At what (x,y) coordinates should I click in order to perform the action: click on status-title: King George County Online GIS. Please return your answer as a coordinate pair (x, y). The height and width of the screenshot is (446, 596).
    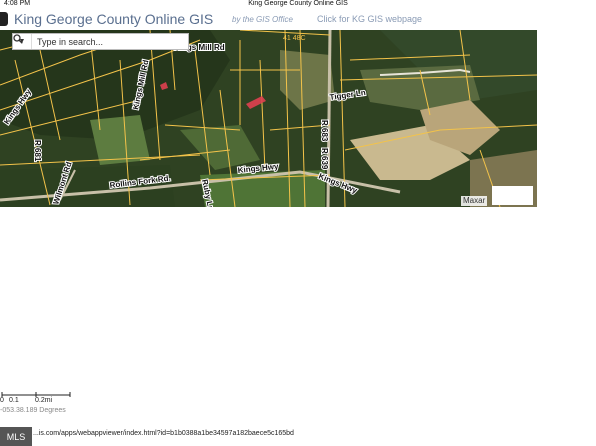
    Looking at the image, I should click on (298, 3).